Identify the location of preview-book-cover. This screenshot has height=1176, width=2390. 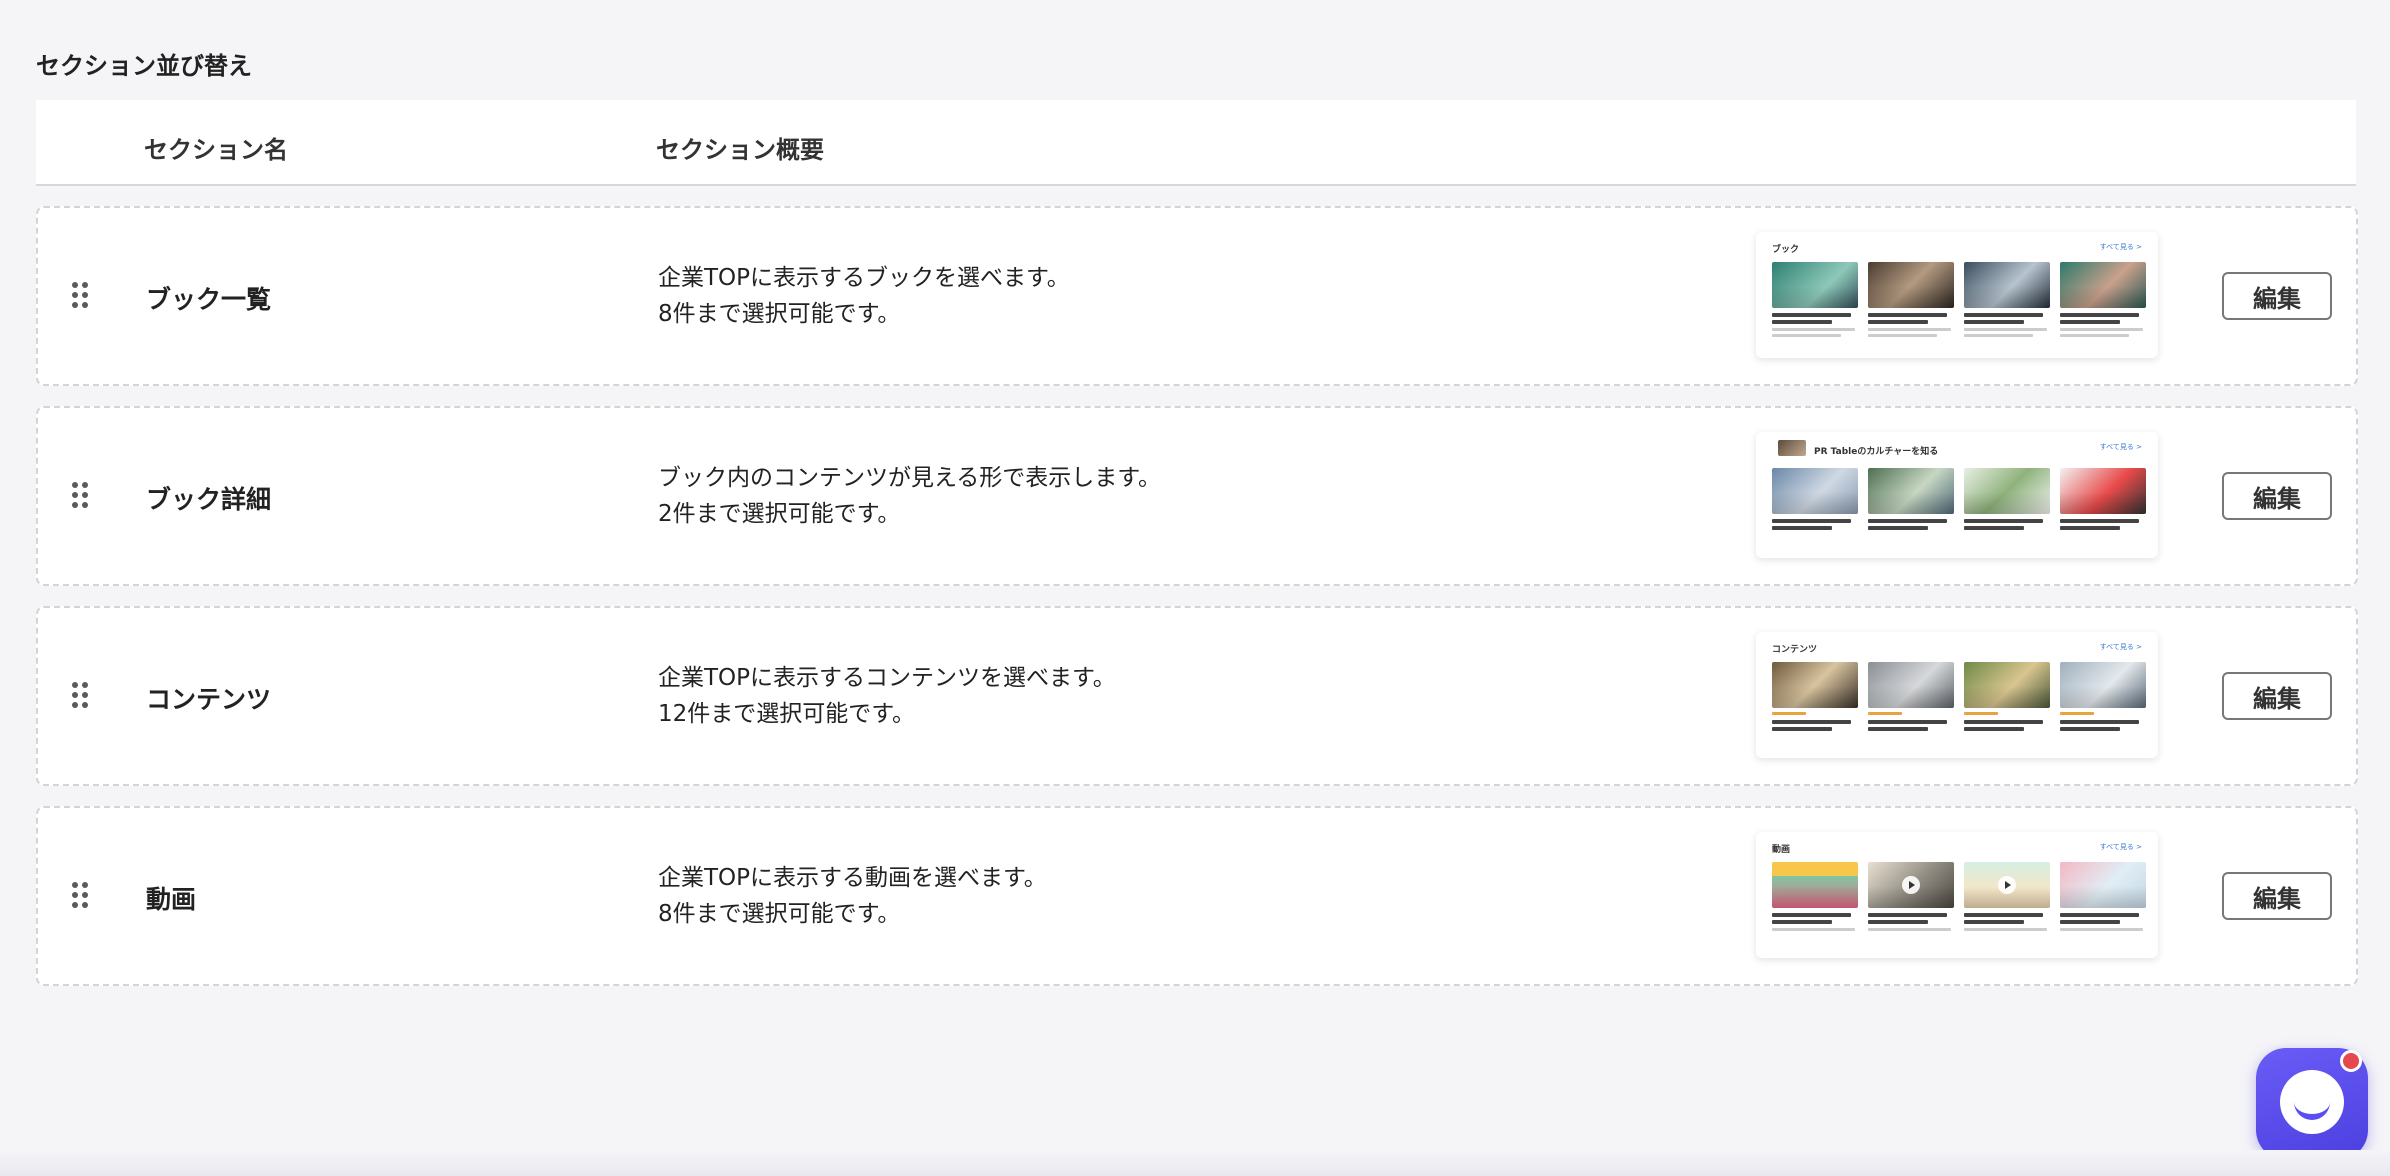
(1792, 448).